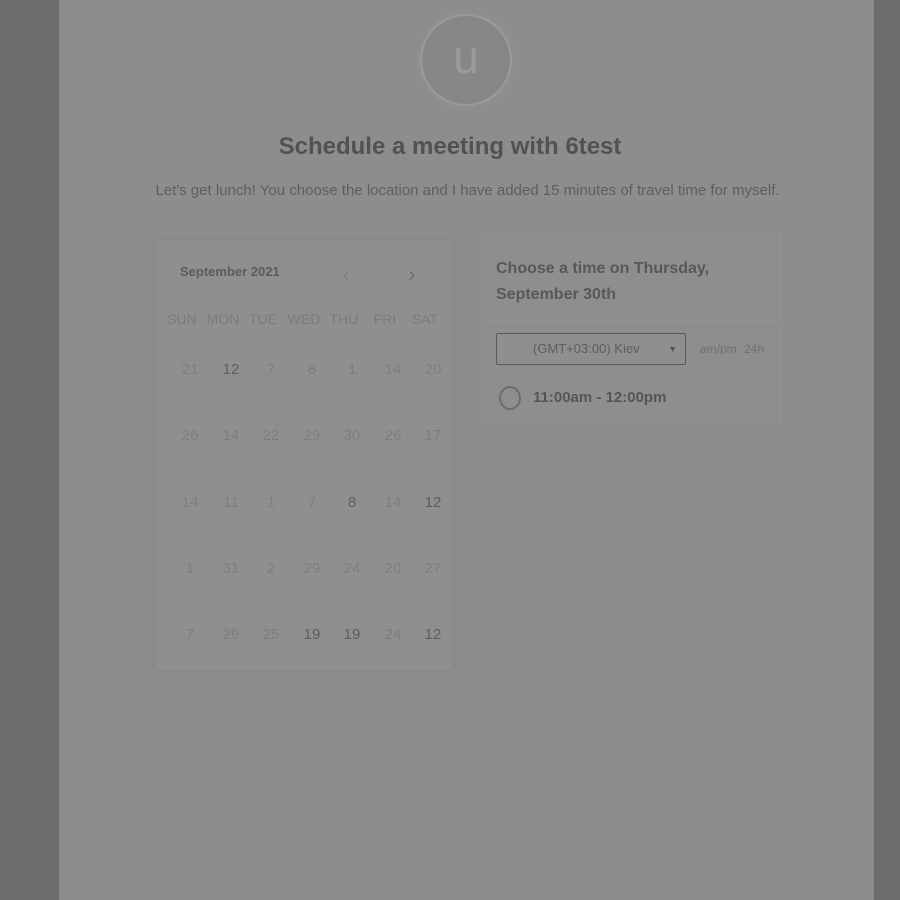 The image size is (900, 900). Describe the element at coordinates (231, 502) in the screenshot. I see `calendar-day: 11` at that location.